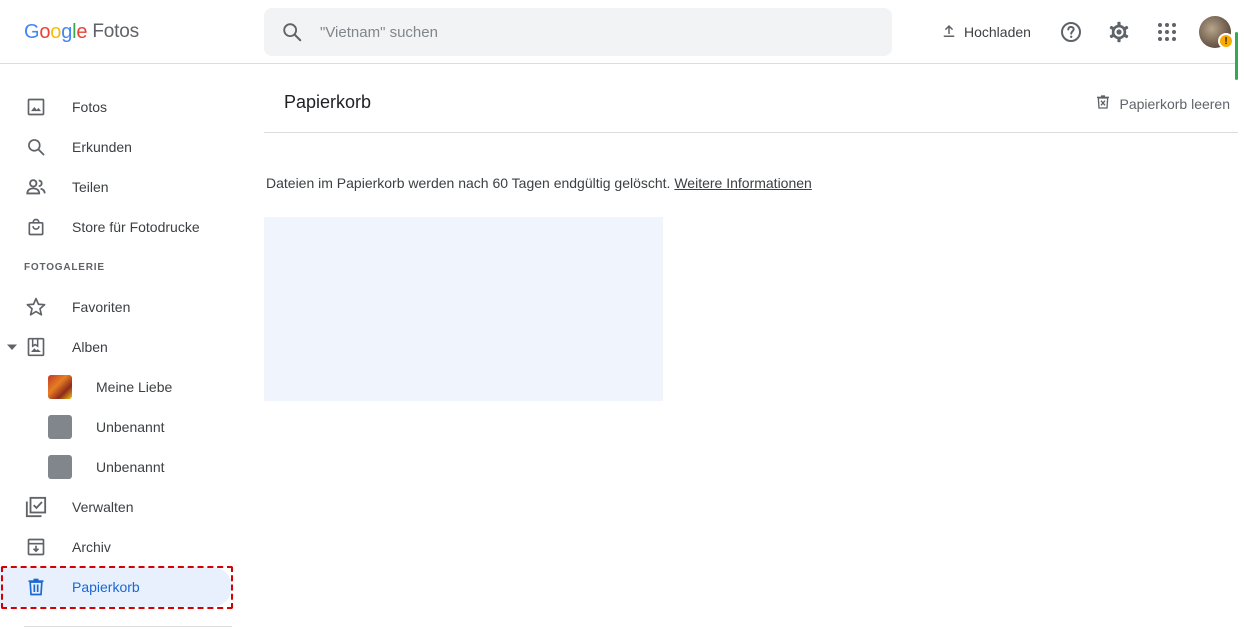  Describe the element at coordinates (36, 187) in the screenshot. I see `people-icon` at that location.